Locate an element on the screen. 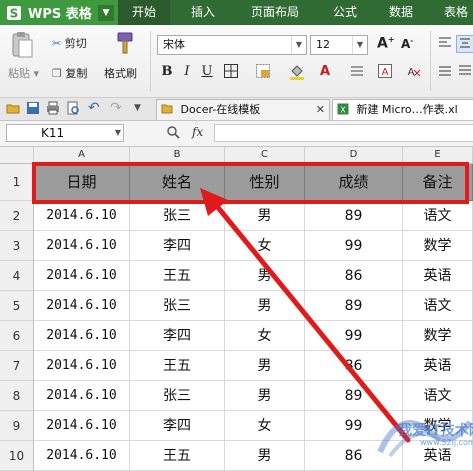 The image size is (473, 471). tab-table: 表格 is located at coordinates (455, 12).